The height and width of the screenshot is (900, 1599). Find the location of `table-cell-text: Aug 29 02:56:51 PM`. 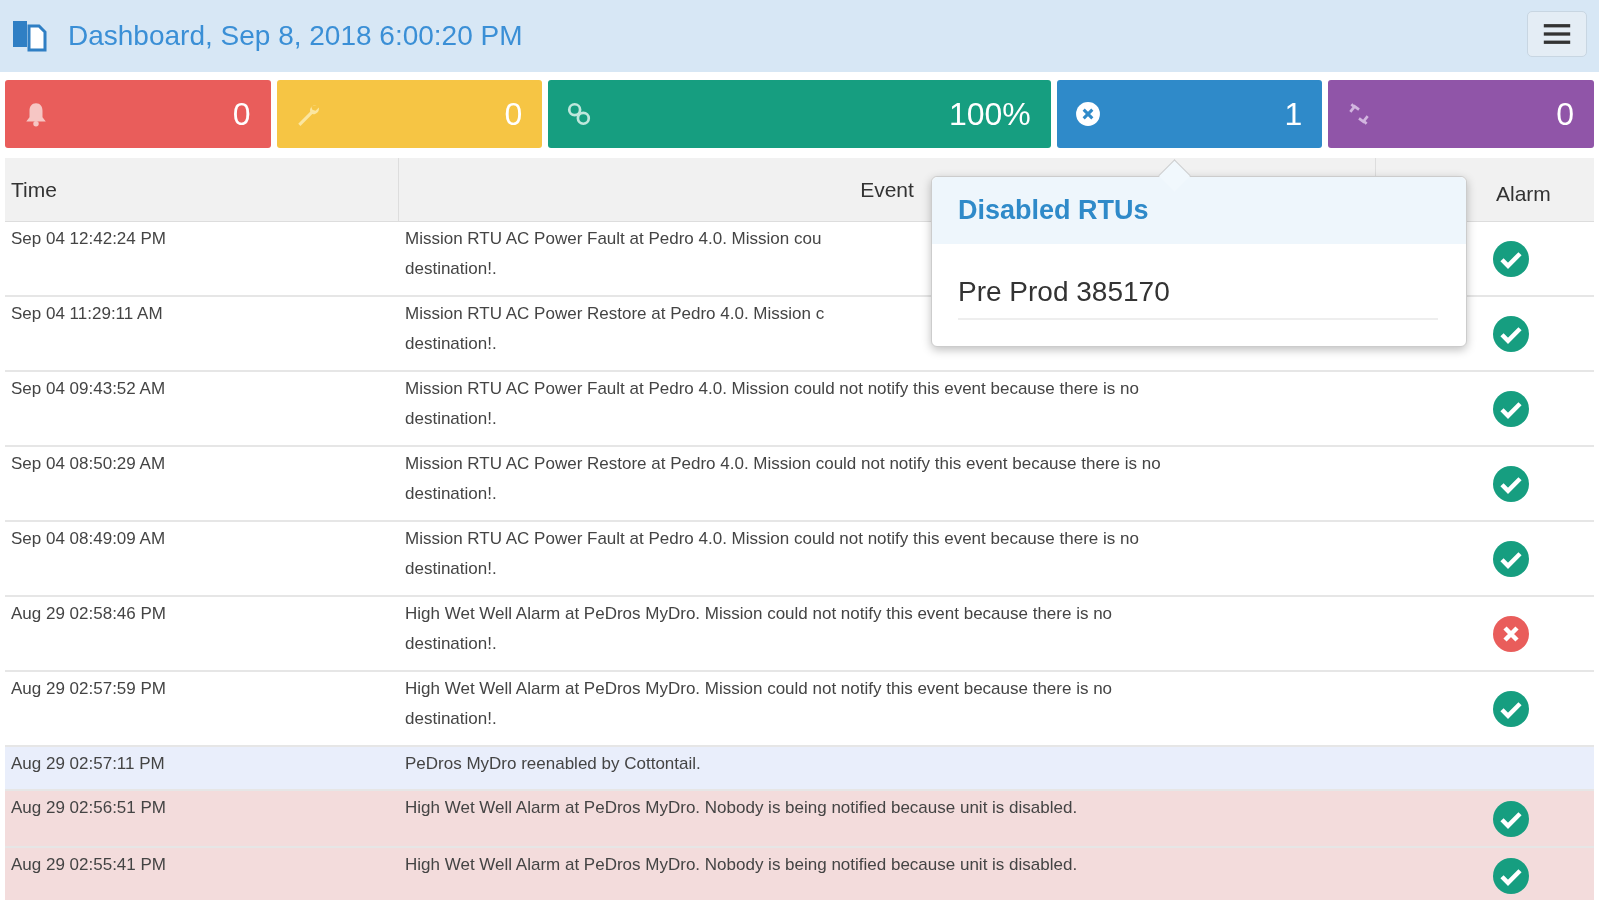

table-cell-text: Aug 29 02:56:51 PM is located at coordinates (88, 808).